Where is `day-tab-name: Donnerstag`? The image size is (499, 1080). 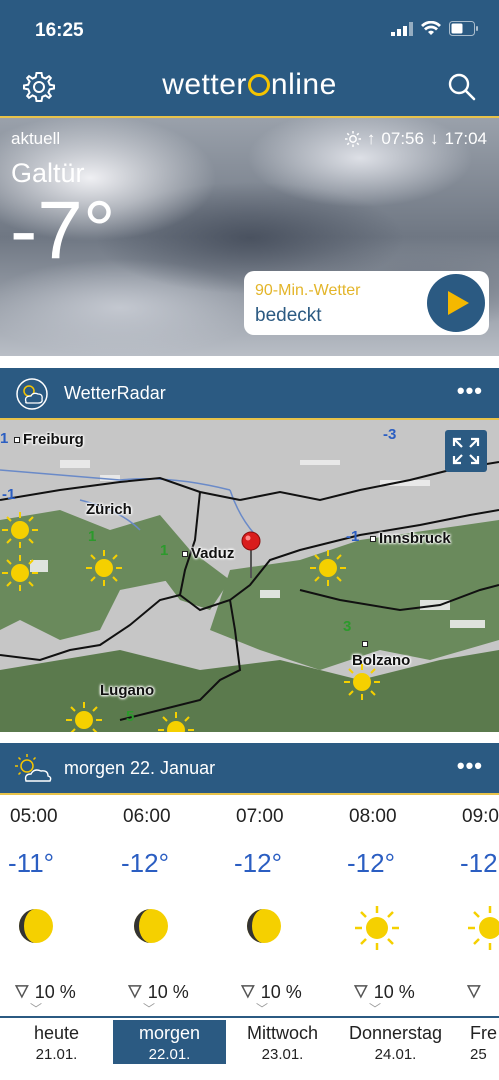 day-tab-name: Donnerstag is located at coordinates (395, 1033).